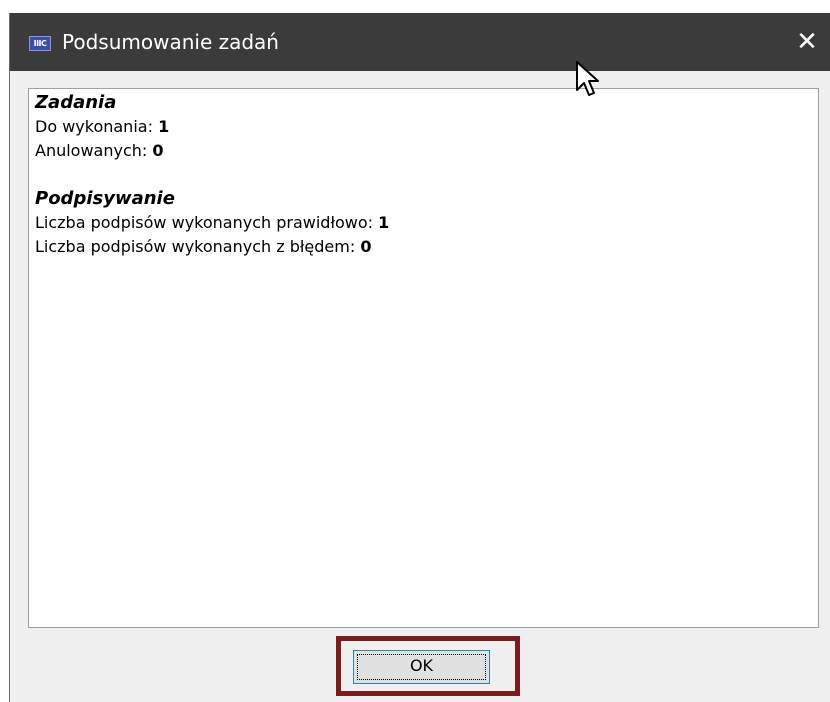  What do you see at coordinates (94, 126) in the screenshot?
I see `tasks-to-do-label: Do wykonania:` at bounding box center [94, 126].